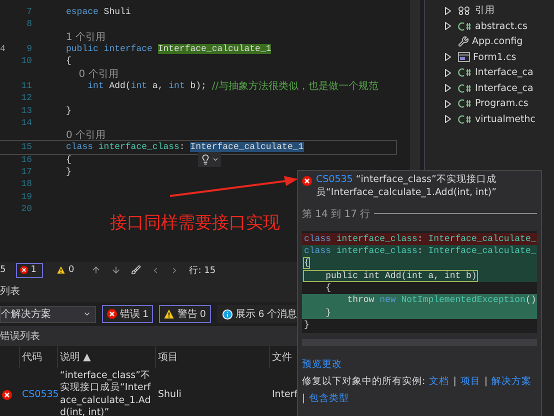 Image resolution: width=554 pixels, height=416 pixels. What do you see at coordinates (169, 395) in the screenshot?
I see `project-cell-text: Shuli` at bounding box center [169, 395].